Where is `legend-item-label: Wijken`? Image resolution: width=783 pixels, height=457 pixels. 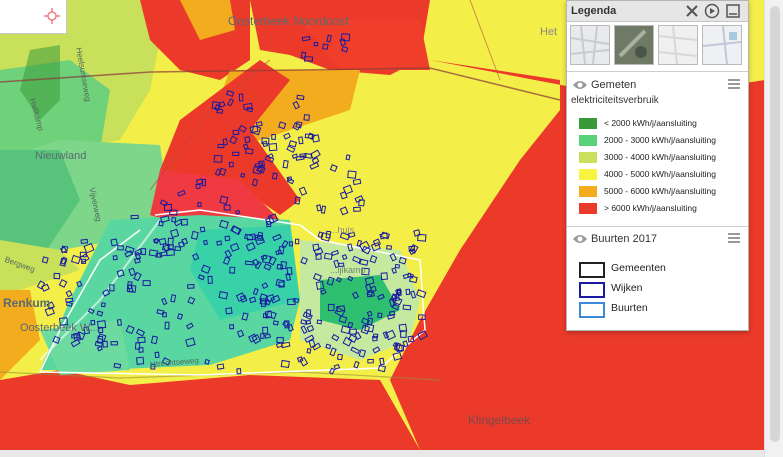
legend-item-label: Wijken is located at coordinates (627, 288).